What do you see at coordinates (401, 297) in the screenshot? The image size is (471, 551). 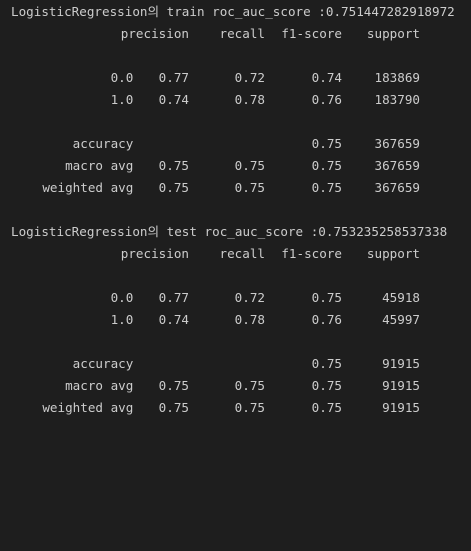 I see `test-row-support: 45918` at bounding box center [401, 297].